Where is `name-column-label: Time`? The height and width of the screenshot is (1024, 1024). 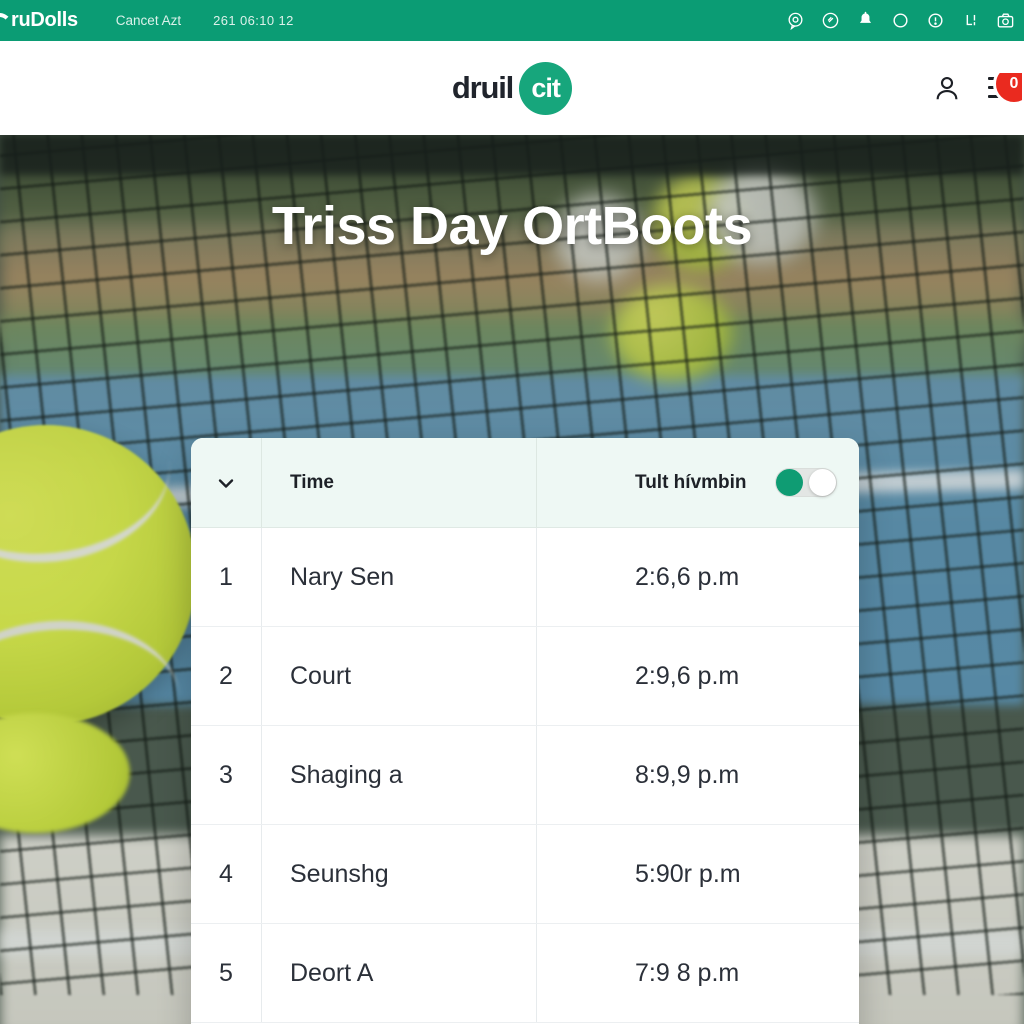
name-column-label: Time is located at coordinates (312, 482).